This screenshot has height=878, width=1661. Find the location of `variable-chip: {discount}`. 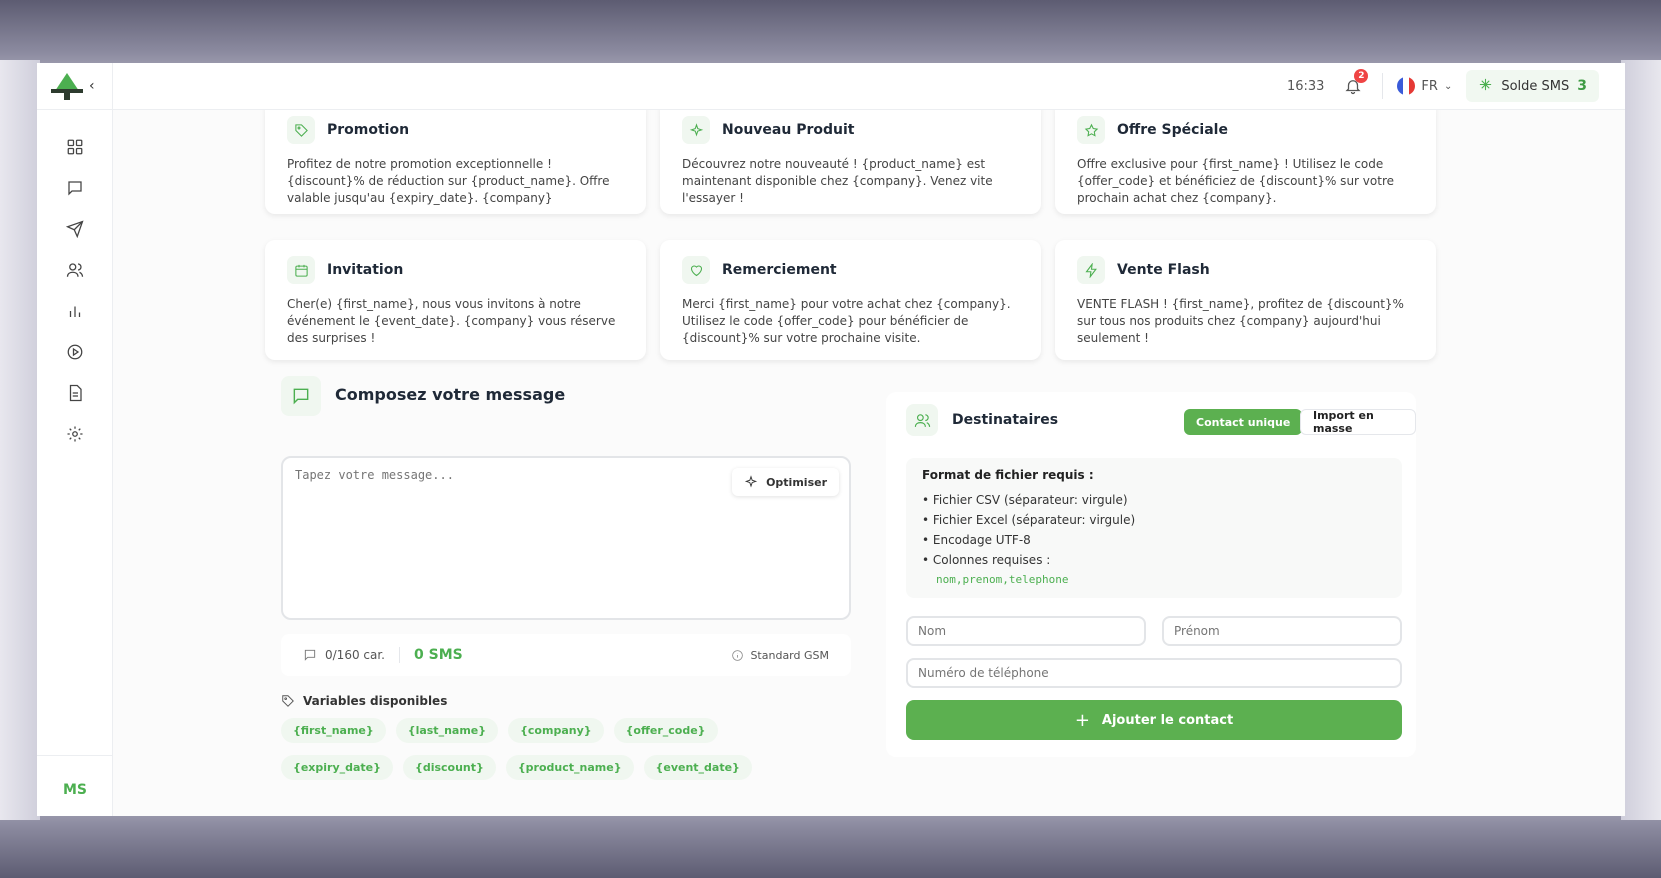

variable-chip: {discount} is located at coordinates (449, 767).